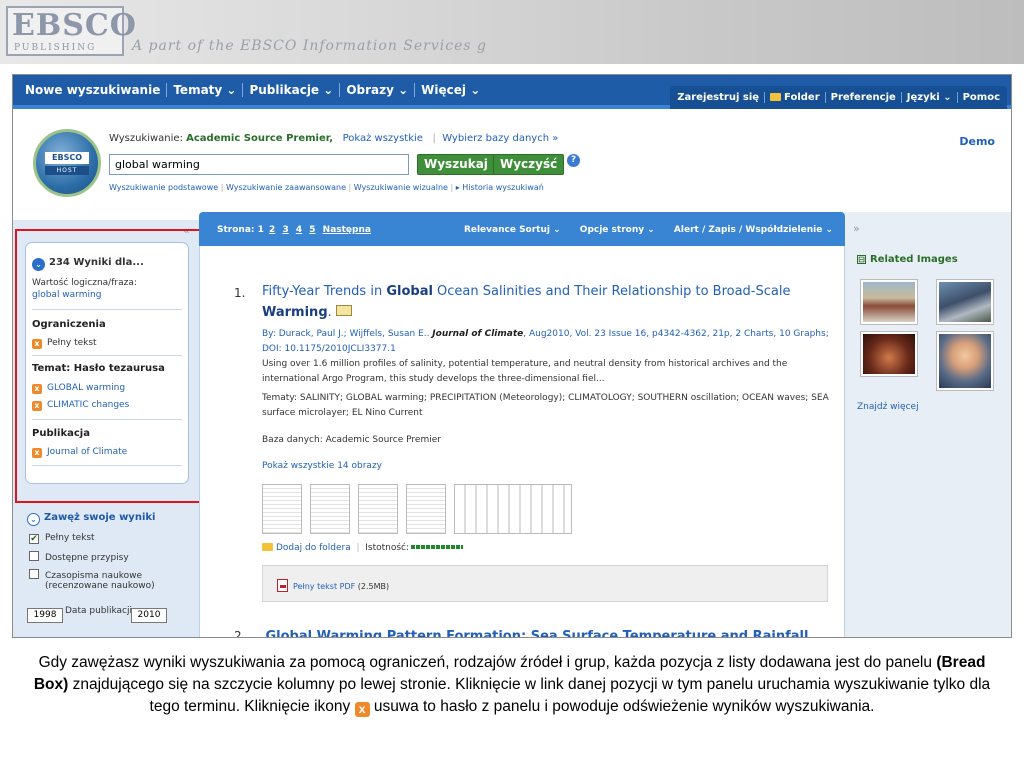  I want to click on nav-publications: Publikacje ⌄, so click(292, 90).